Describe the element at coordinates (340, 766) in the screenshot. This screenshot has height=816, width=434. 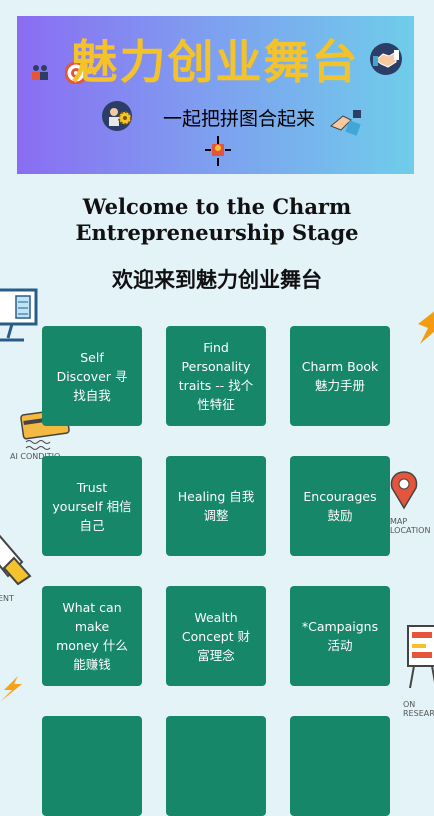
I see `tile-partial-row4-col3` at that location.